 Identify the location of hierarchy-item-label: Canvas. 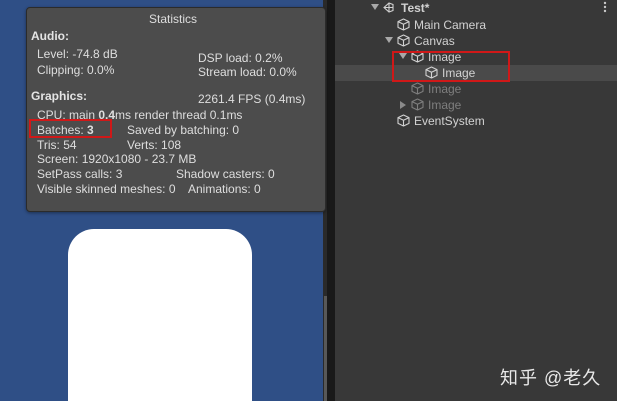
(434, 41).